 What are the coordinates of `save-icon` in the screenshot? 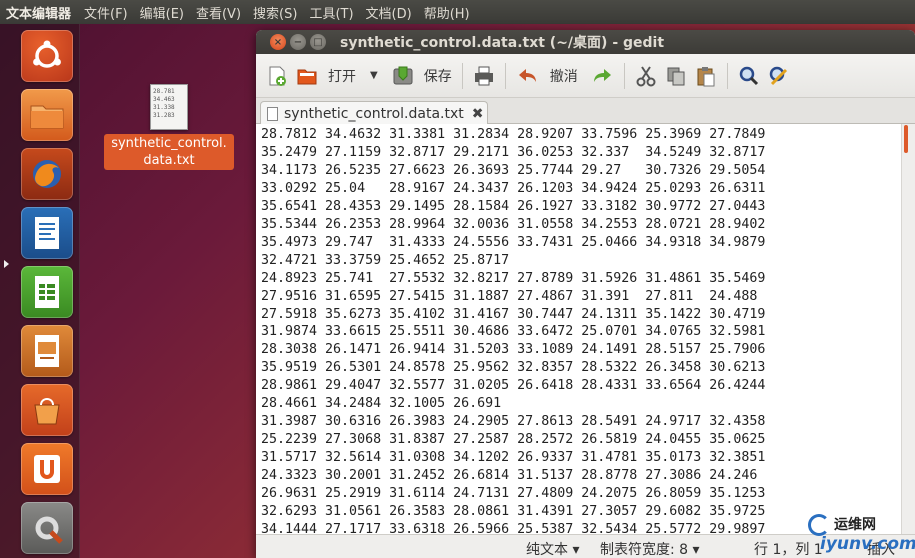 It's located at (403, 76).